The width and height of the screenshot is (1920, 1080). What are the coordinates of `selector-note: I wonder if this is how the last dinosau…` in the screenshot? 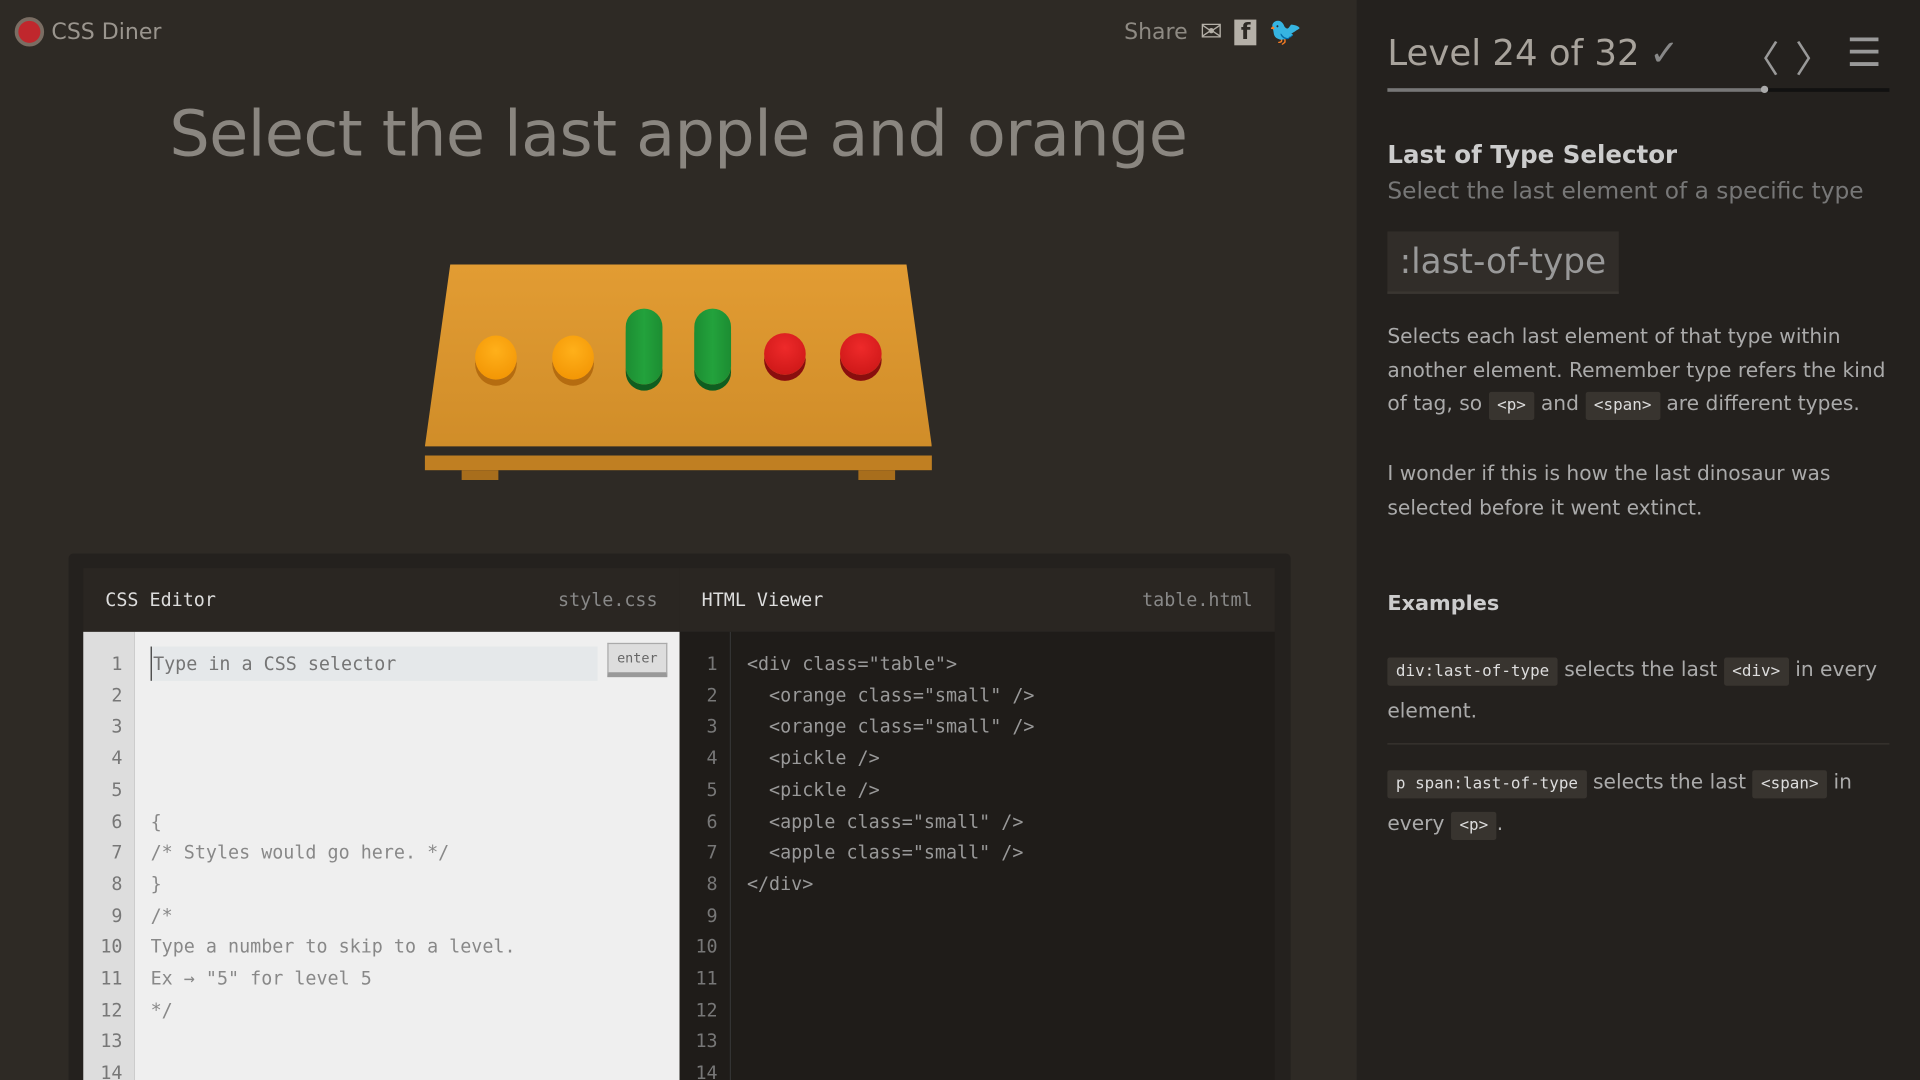 It's located at (1609, 490).